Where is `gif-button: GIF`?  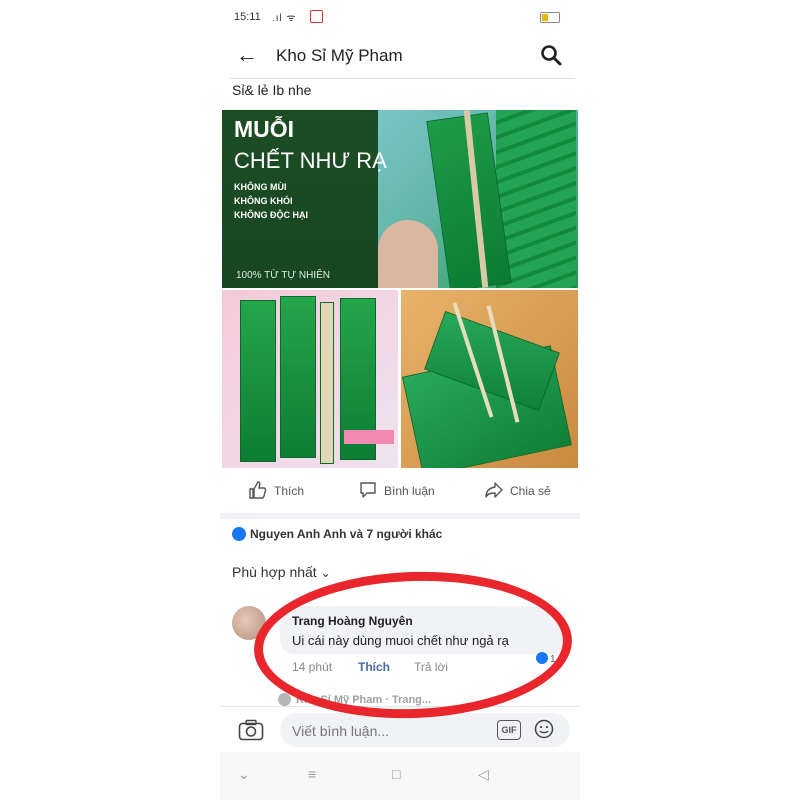
gif-button: GIF is located at coordinates (509, 730).